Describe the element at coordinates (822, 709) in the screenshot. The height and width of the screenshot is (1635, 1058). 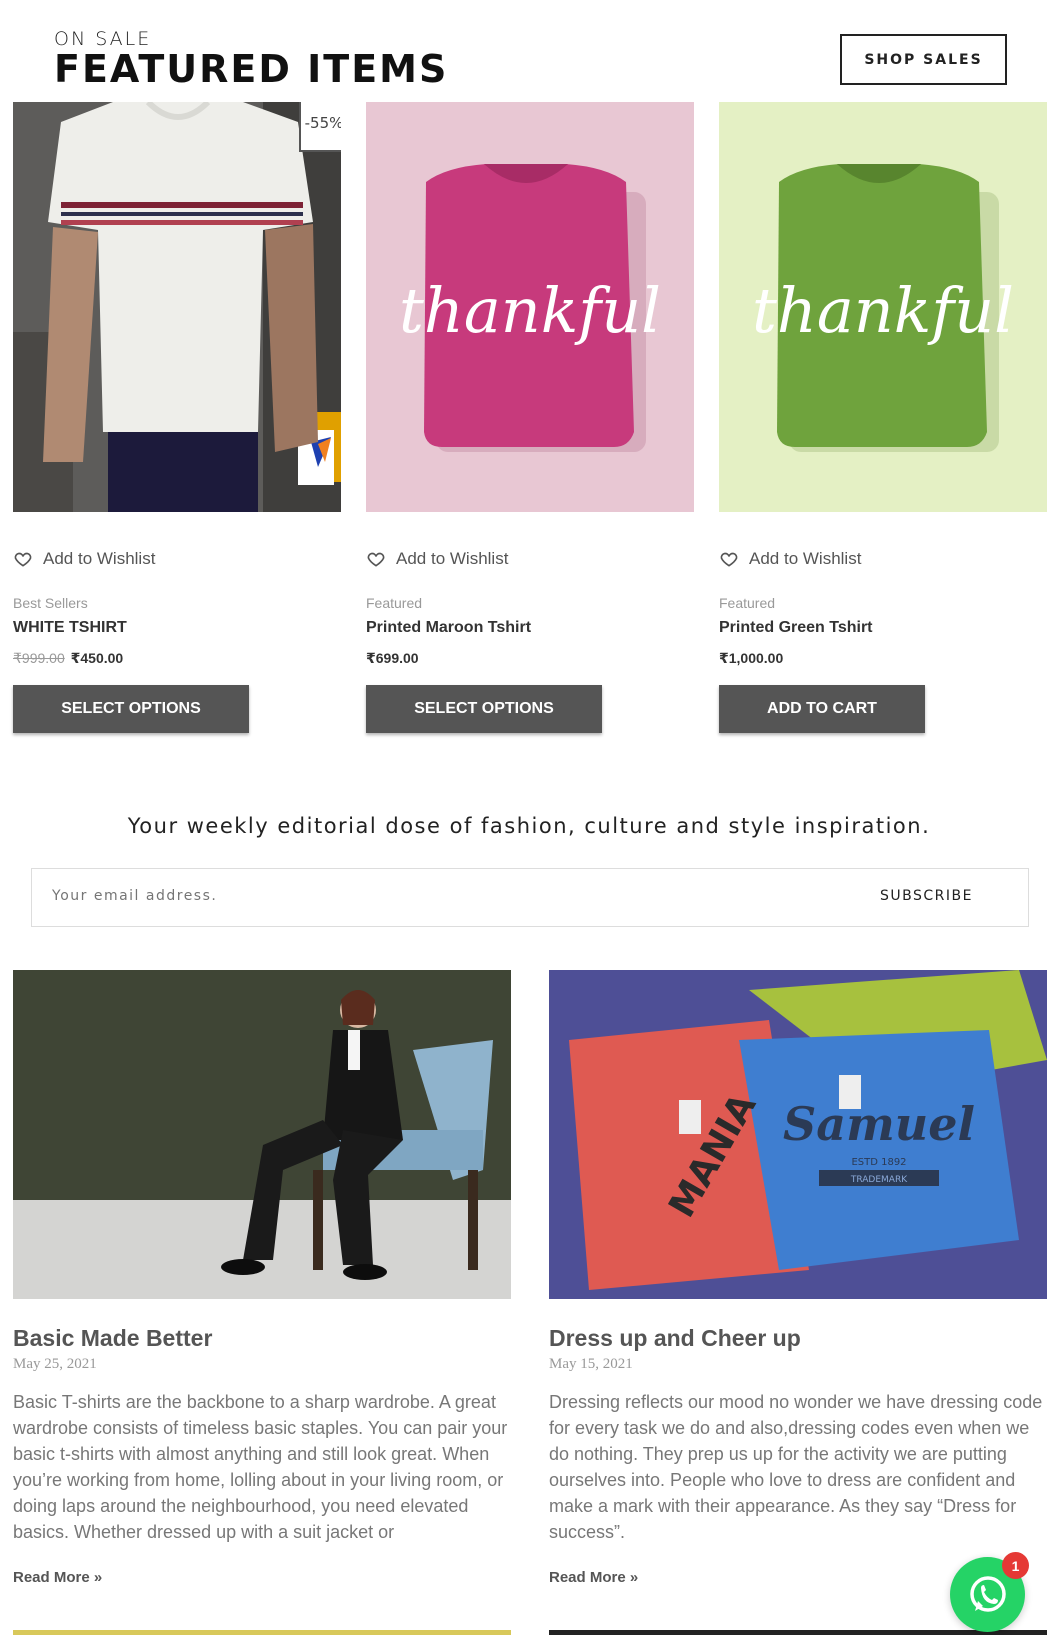
I see `add-to-cart-button: ADD TO CART` at that location.